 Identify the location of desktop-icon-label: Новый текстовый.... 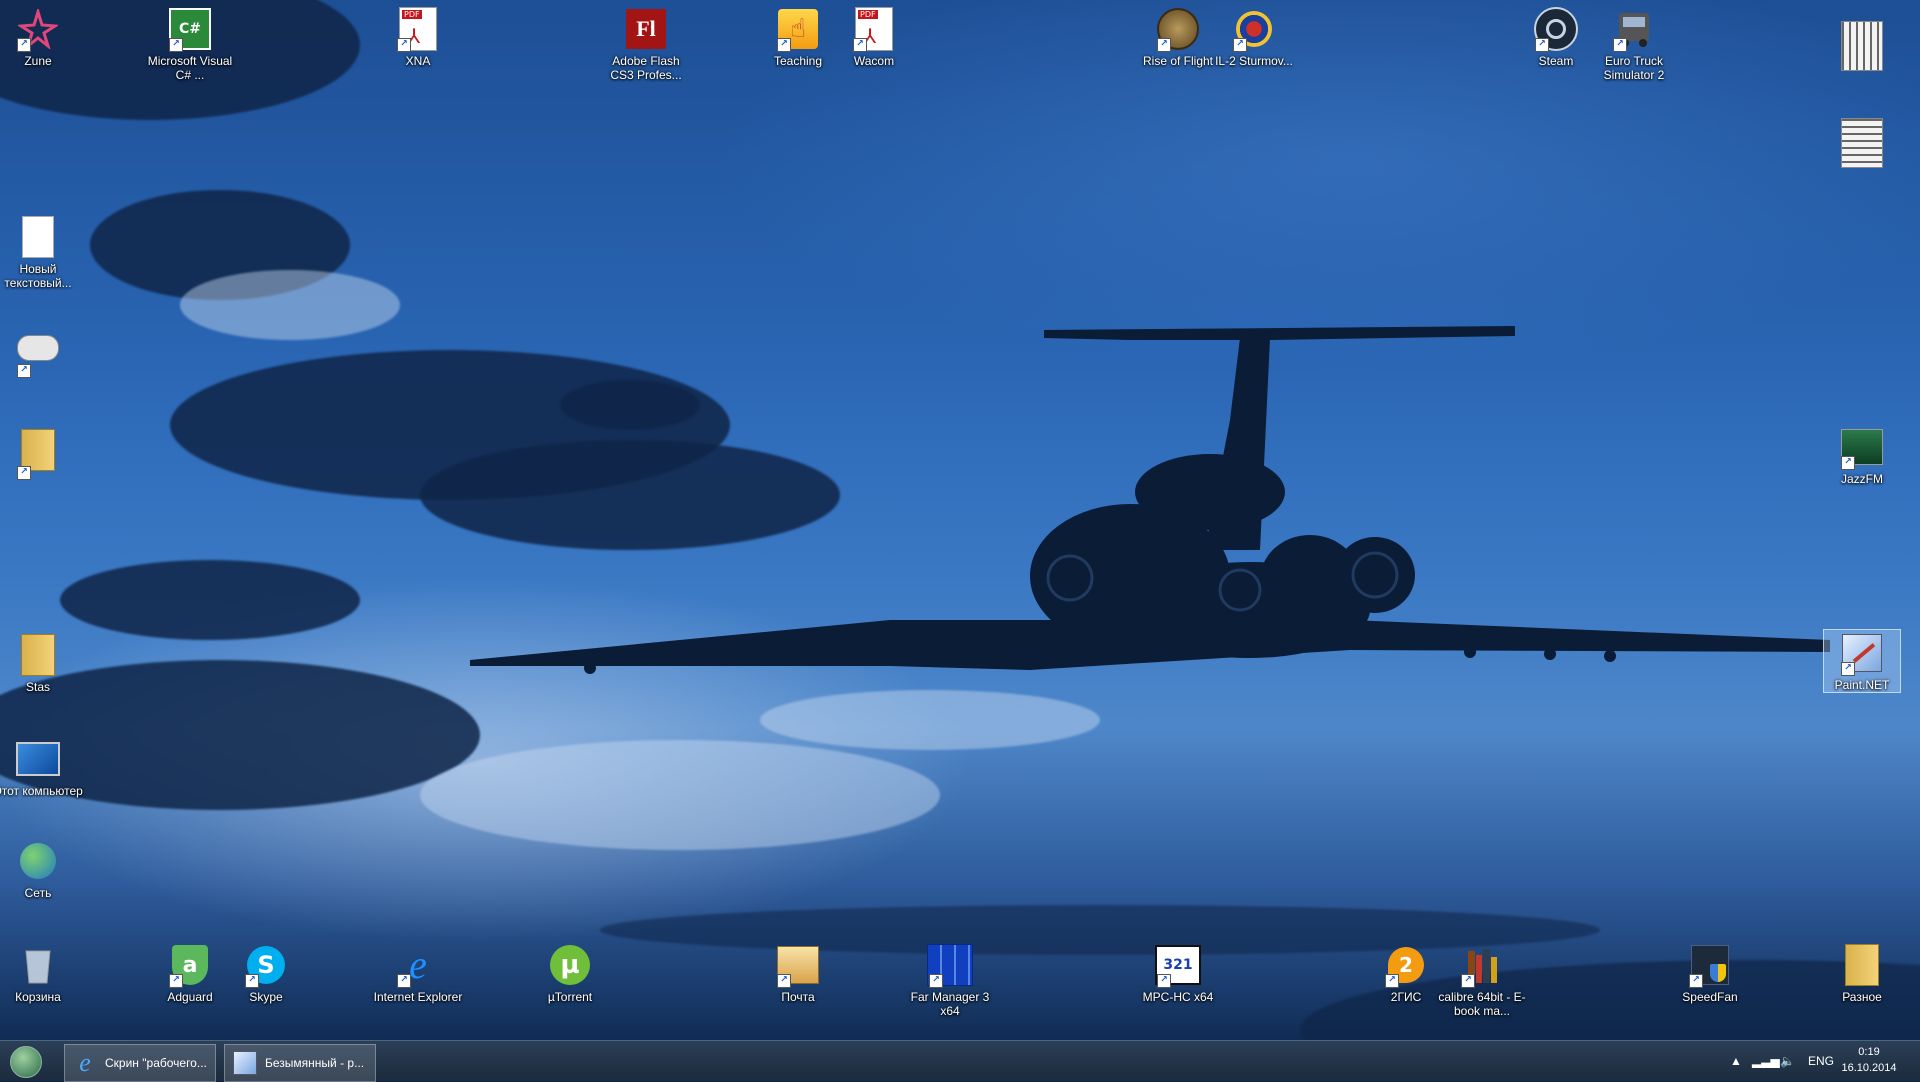
(38, 276).